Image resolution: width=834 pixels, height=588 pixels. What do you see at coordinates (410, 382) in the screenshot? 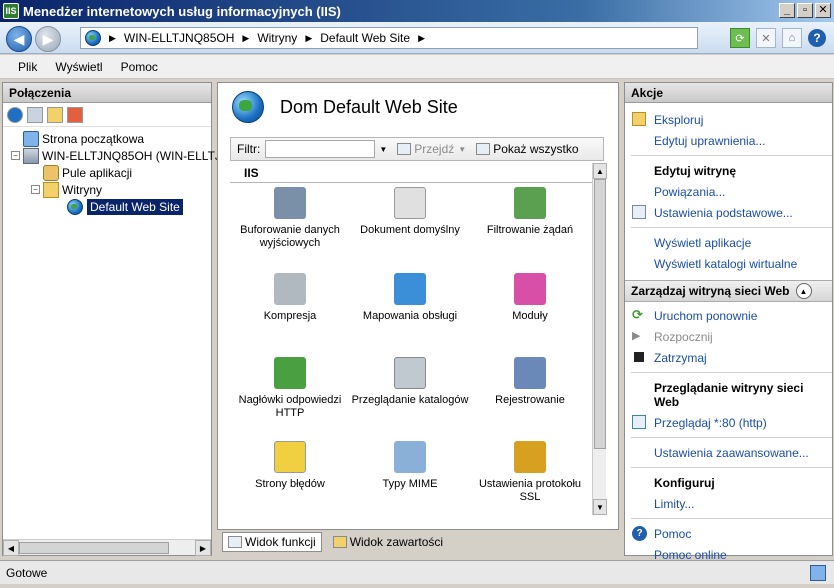
I see `feature-directory-browsing: Przeglądanie katalogów` at bounding box center [410, 382].